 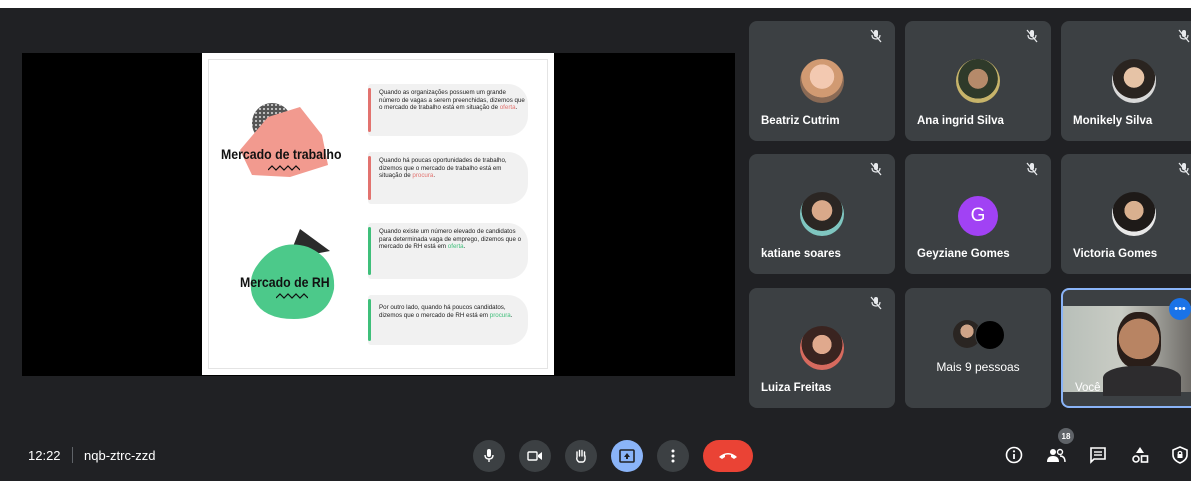 I want to click on participant-name: katiane soares, so click(x=801, y=254).